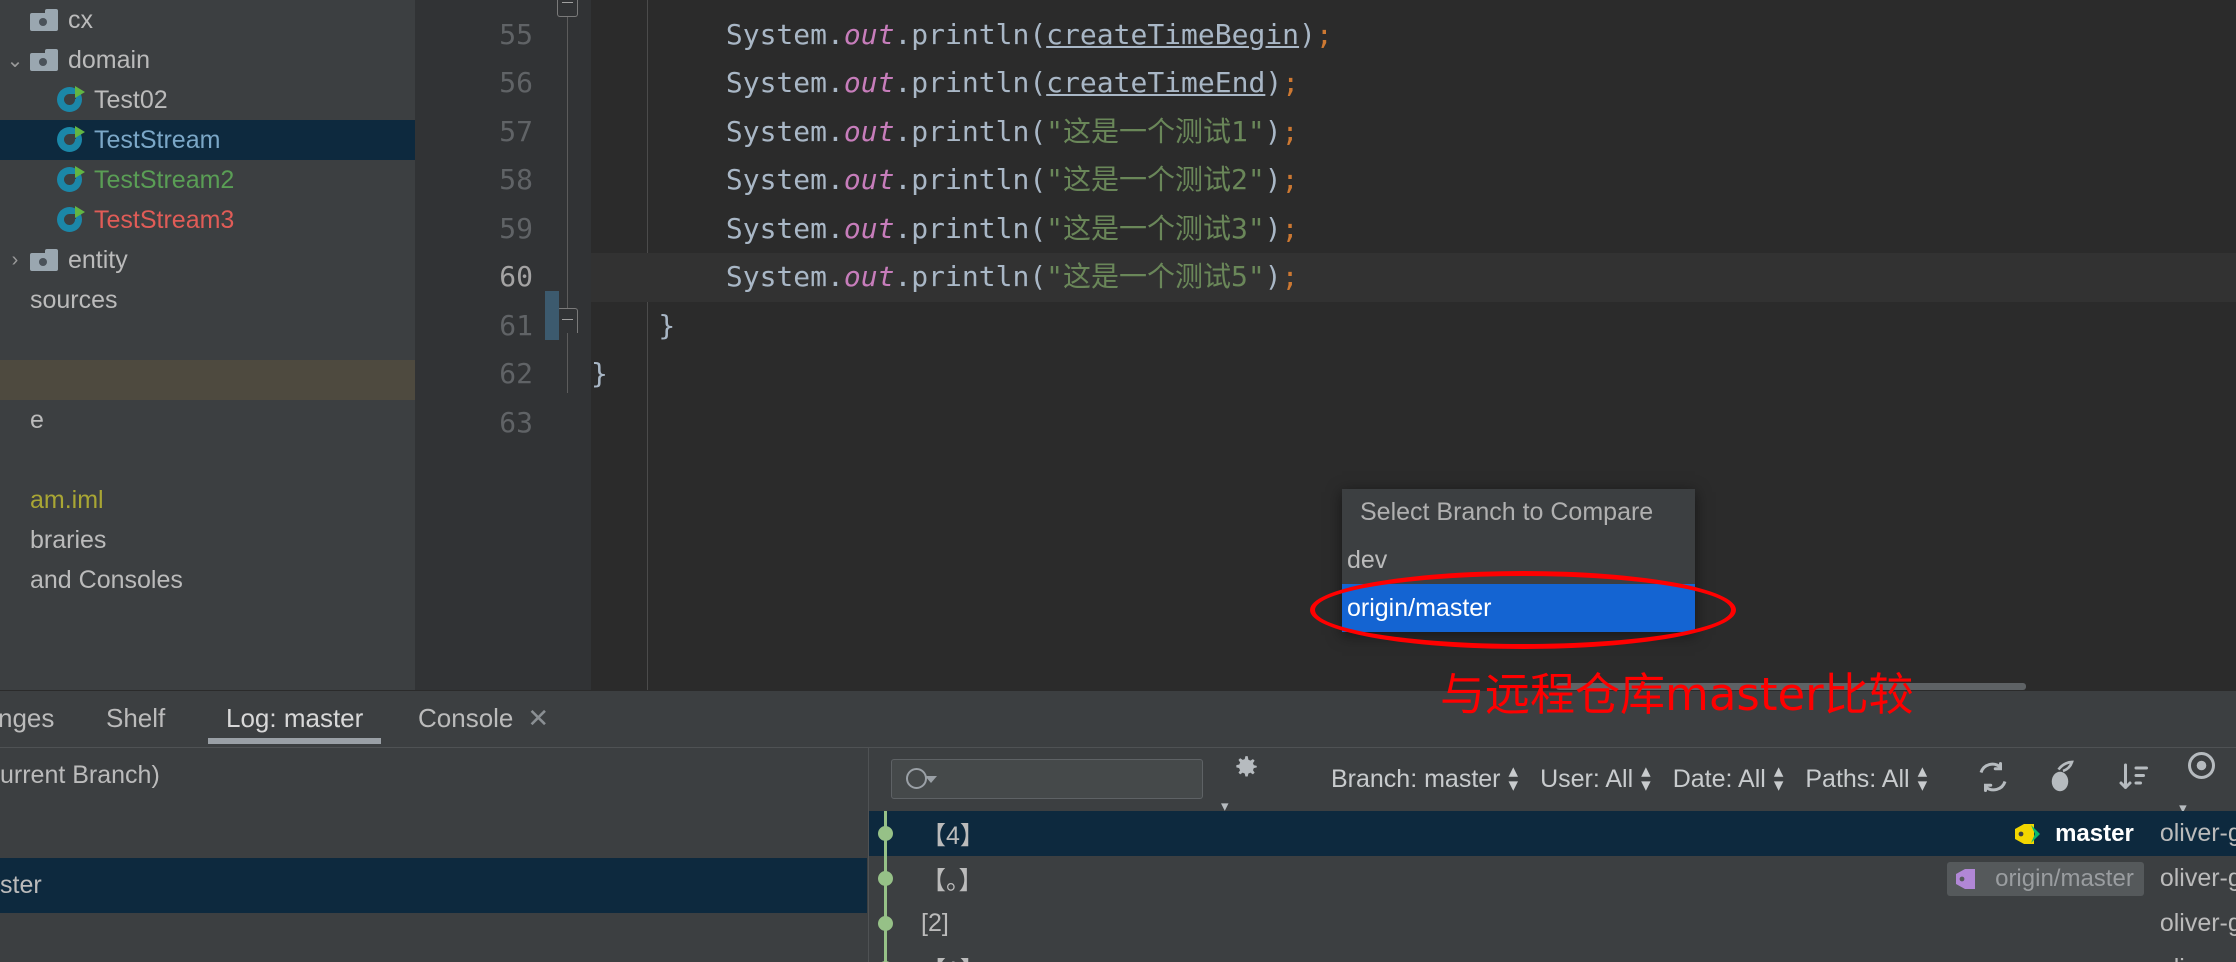  What do you see at coordinates (1290, 276) in the screenshot?
I see `code-token: ;` at bounding box center [1290, 276].